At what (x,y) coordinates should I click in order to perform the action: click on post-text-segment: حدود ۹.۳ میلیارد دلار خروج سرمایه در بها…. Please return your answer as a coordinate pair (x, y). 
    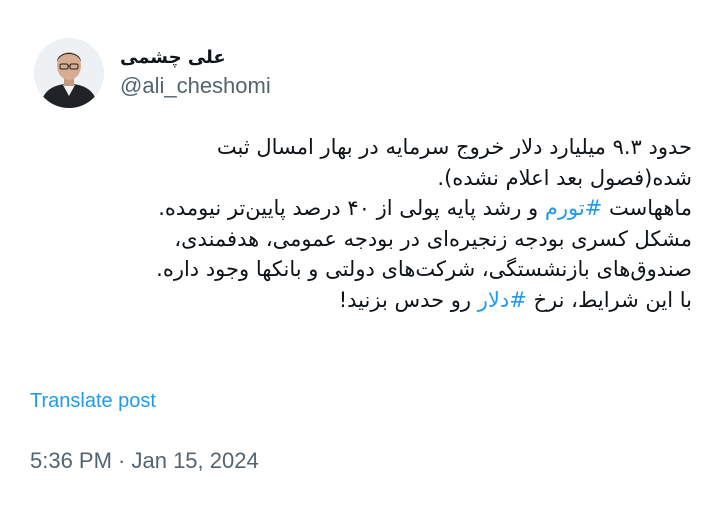
    Looking at the image, I should click on (454, 147).